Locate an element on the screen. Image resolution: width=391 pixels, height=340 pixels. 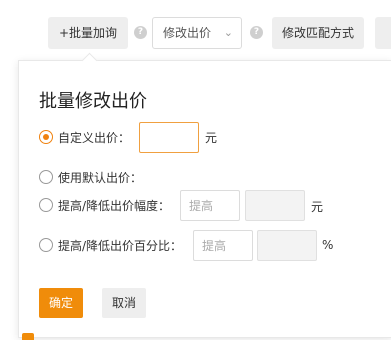
percent-direction-select is located at coordinates (223, 245).